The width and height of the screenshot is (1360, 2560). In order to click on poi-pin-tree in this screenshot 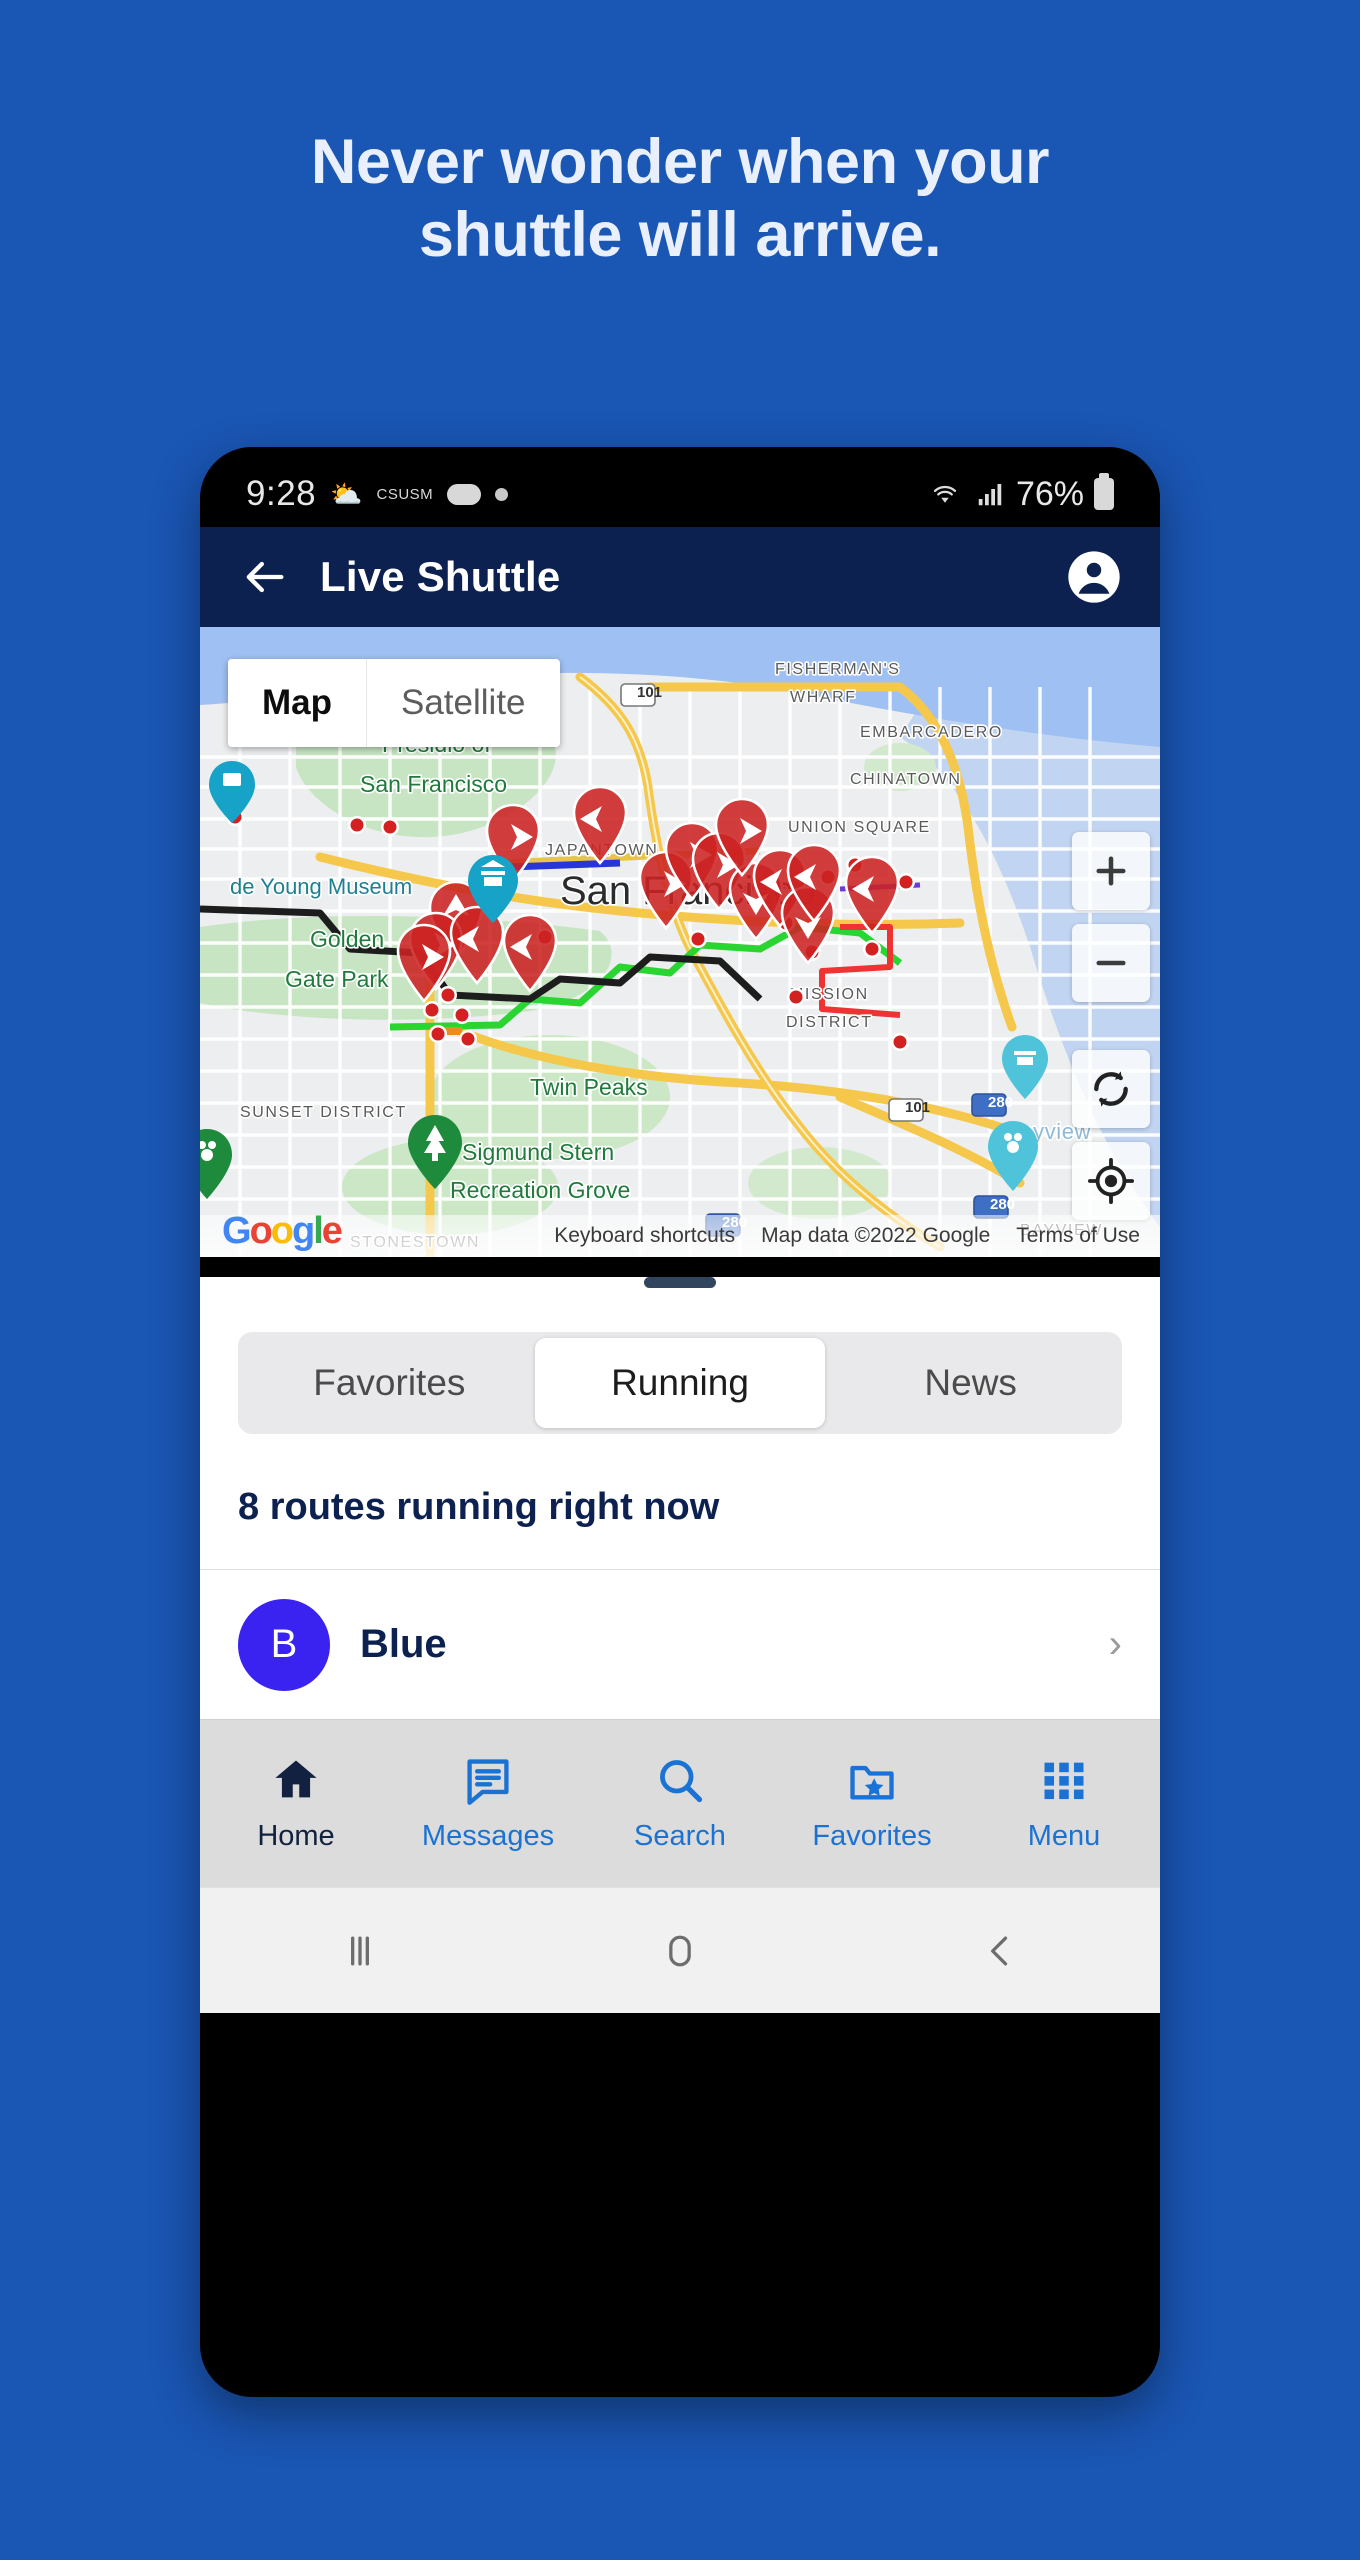, I will do `click(435, 1152)`.